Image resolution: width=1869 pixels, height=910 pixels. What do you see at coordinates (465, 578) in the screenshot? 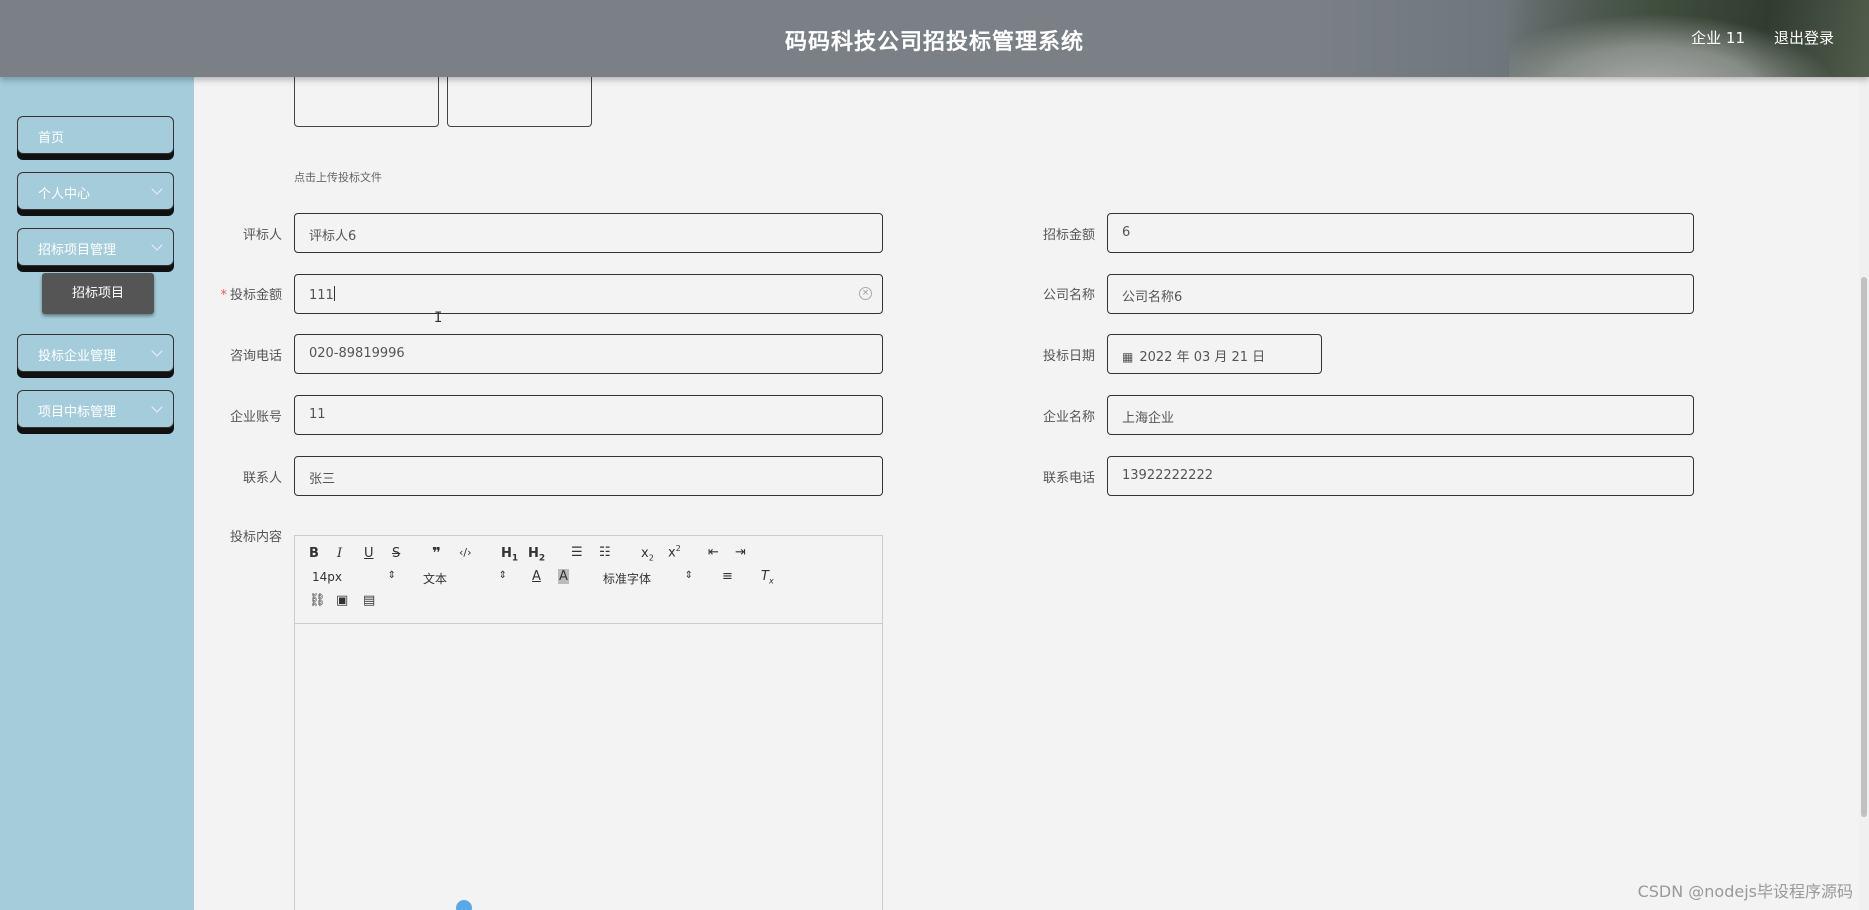
I see `text-style-select: 文本 ⇕` at bounding box center [465, 578].